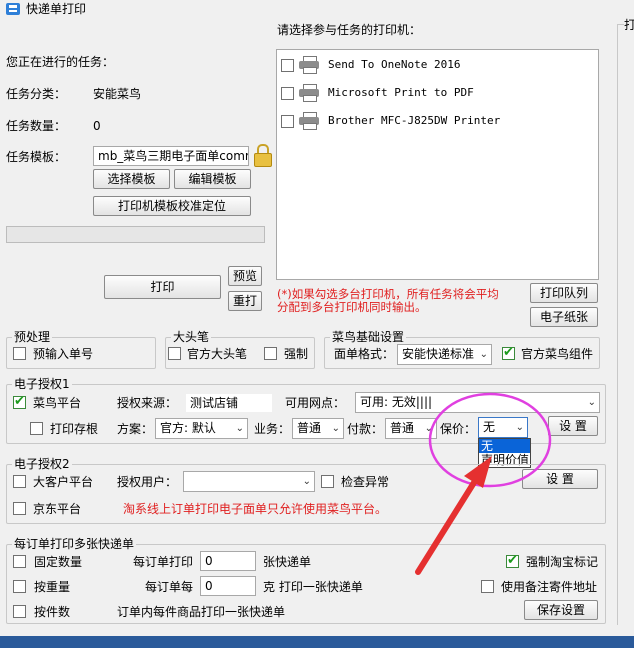 Image resolution: width=634 pixels, height=648 pixels. Describe the element at coordinates (449, 522) in the screenshot. I see `annotation-arrow-shaft` at that location.